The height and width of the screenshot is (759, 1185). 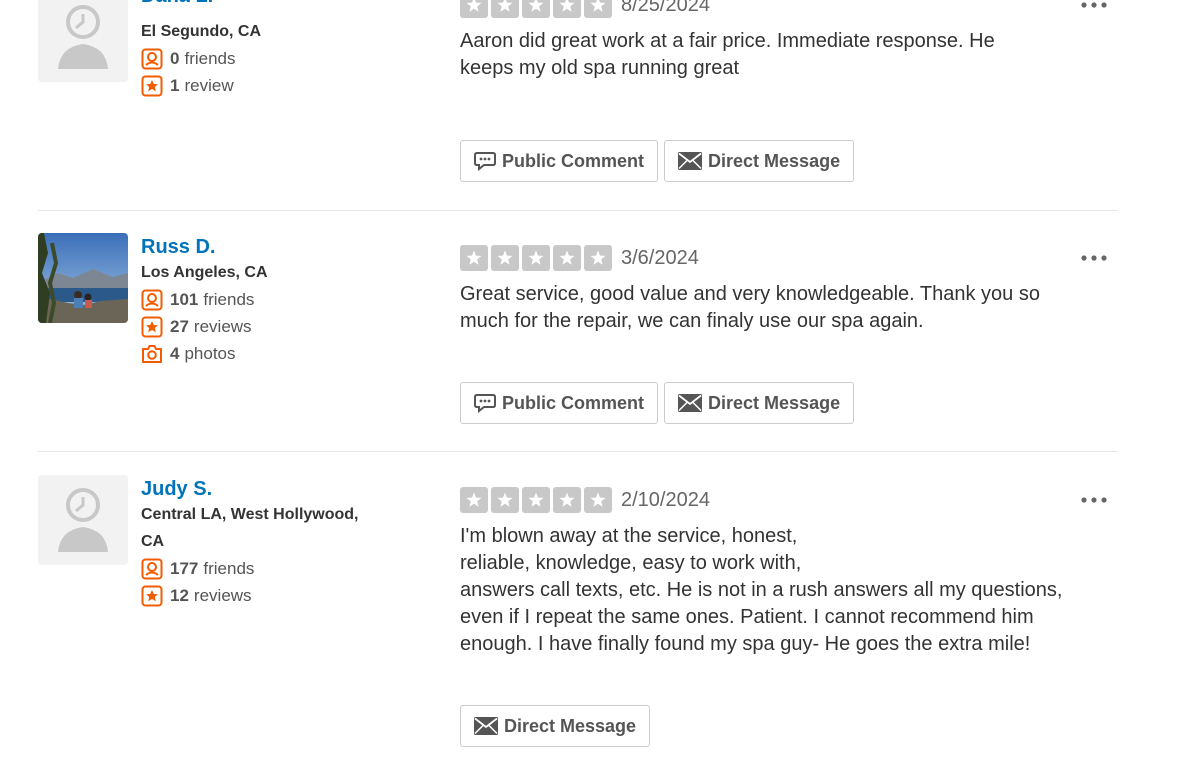 I want to click on review-actions: Direct Message, so click(x=555, y=726).